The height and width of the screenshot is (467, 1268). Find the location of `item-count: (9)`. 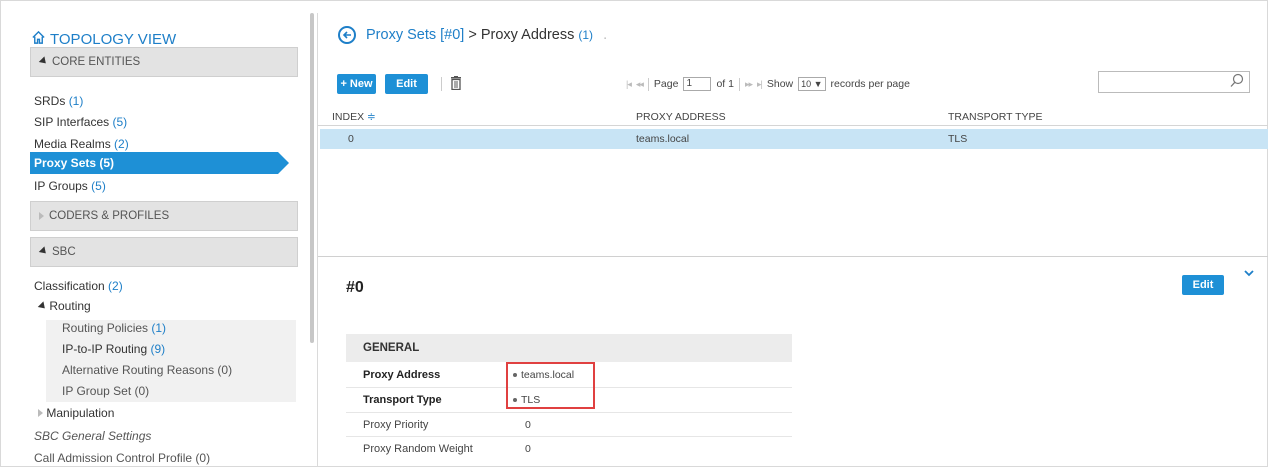

item-count: (9) is located at coordinates (158, 349).